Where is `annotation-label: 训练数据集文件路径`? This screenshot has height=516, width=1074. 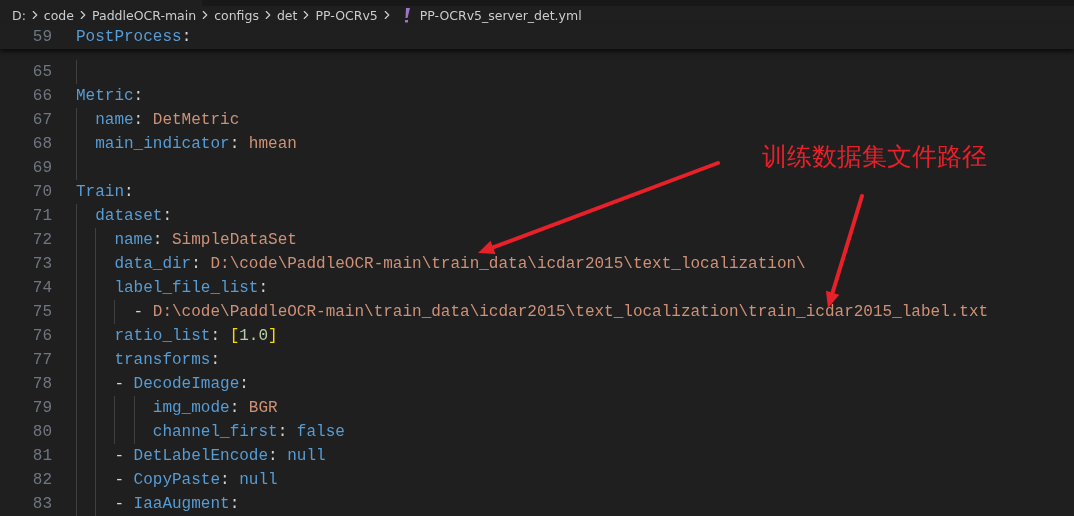 annotation-label: 训练数据集文件路径 is located at coordinates (874, 157).